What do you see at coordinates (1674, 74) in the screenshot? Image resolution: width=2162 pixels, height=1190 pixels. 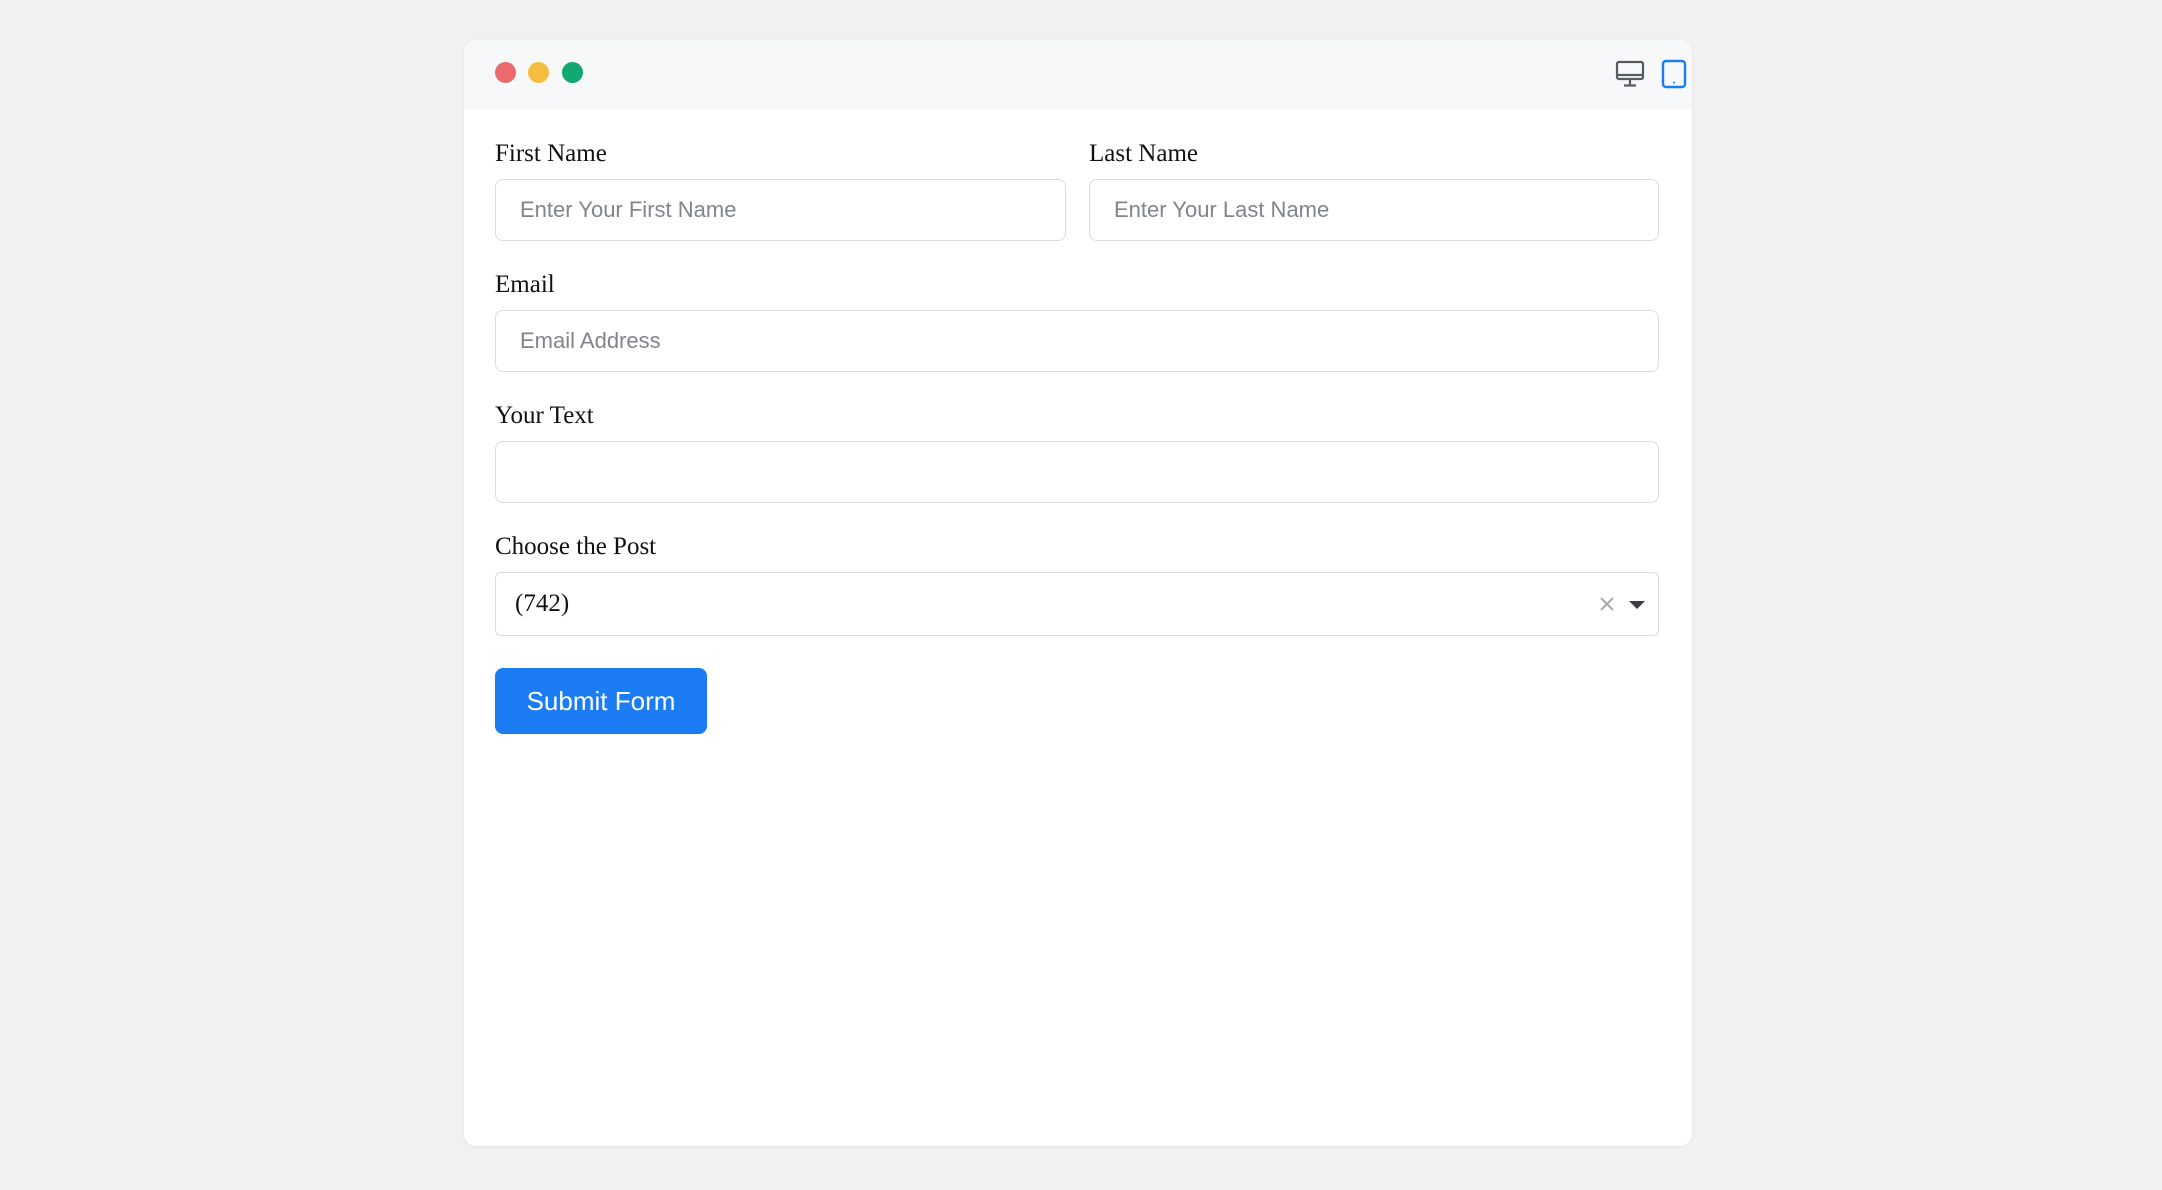 I see `tablet-icon` at bounding box center [1674, 74].